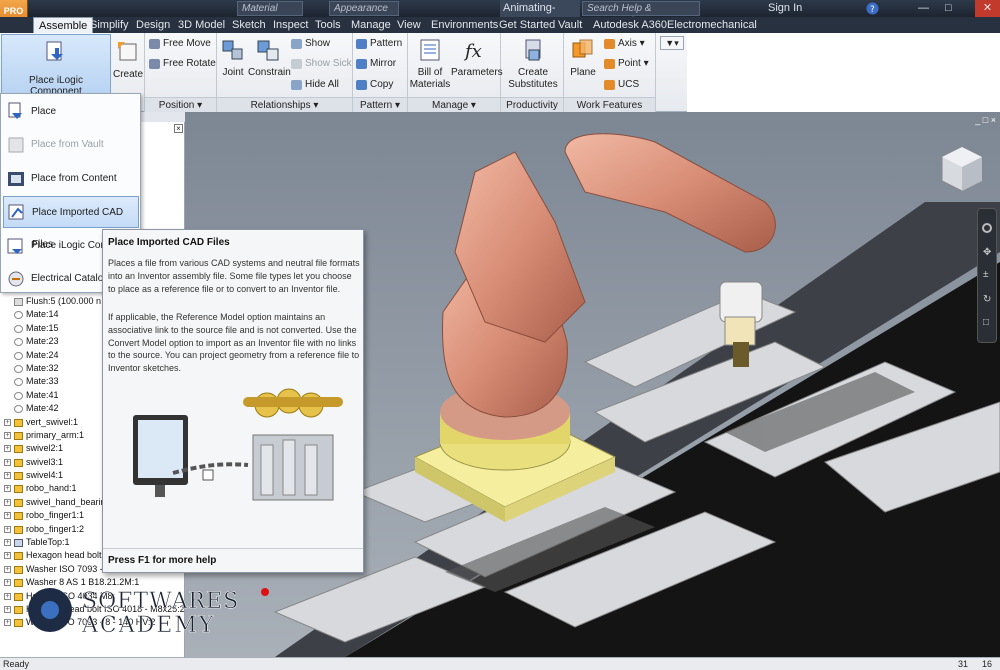 The image size is (1000, 670). Describe the element at coordinates (16, 279) in the screenshot. I see `electrical-catalog-icon` at that location.